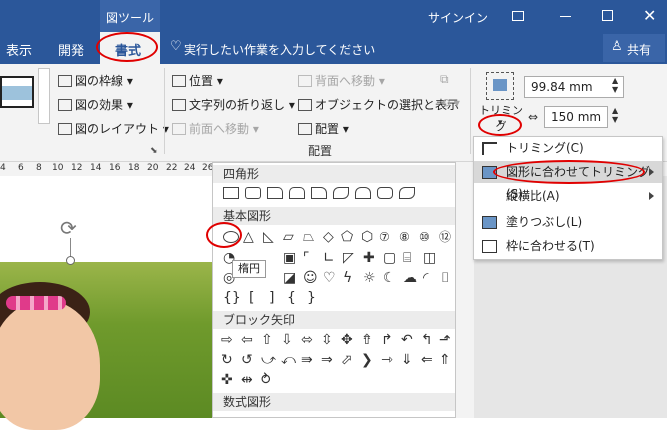 This screenshot has height=430, width=667. I want to click on round-same-shape, so click(363, 193).